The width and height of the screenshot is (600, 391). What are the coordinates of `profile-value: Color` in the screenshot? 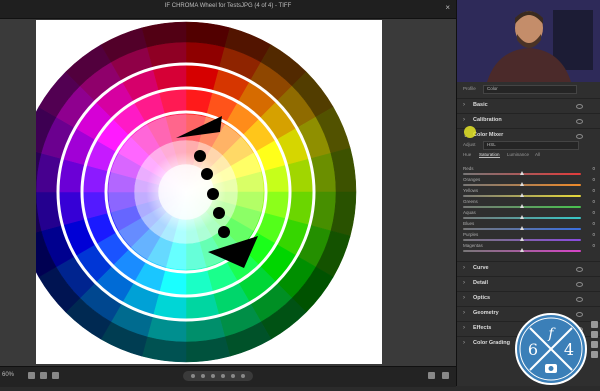 It's located at (492, 88).